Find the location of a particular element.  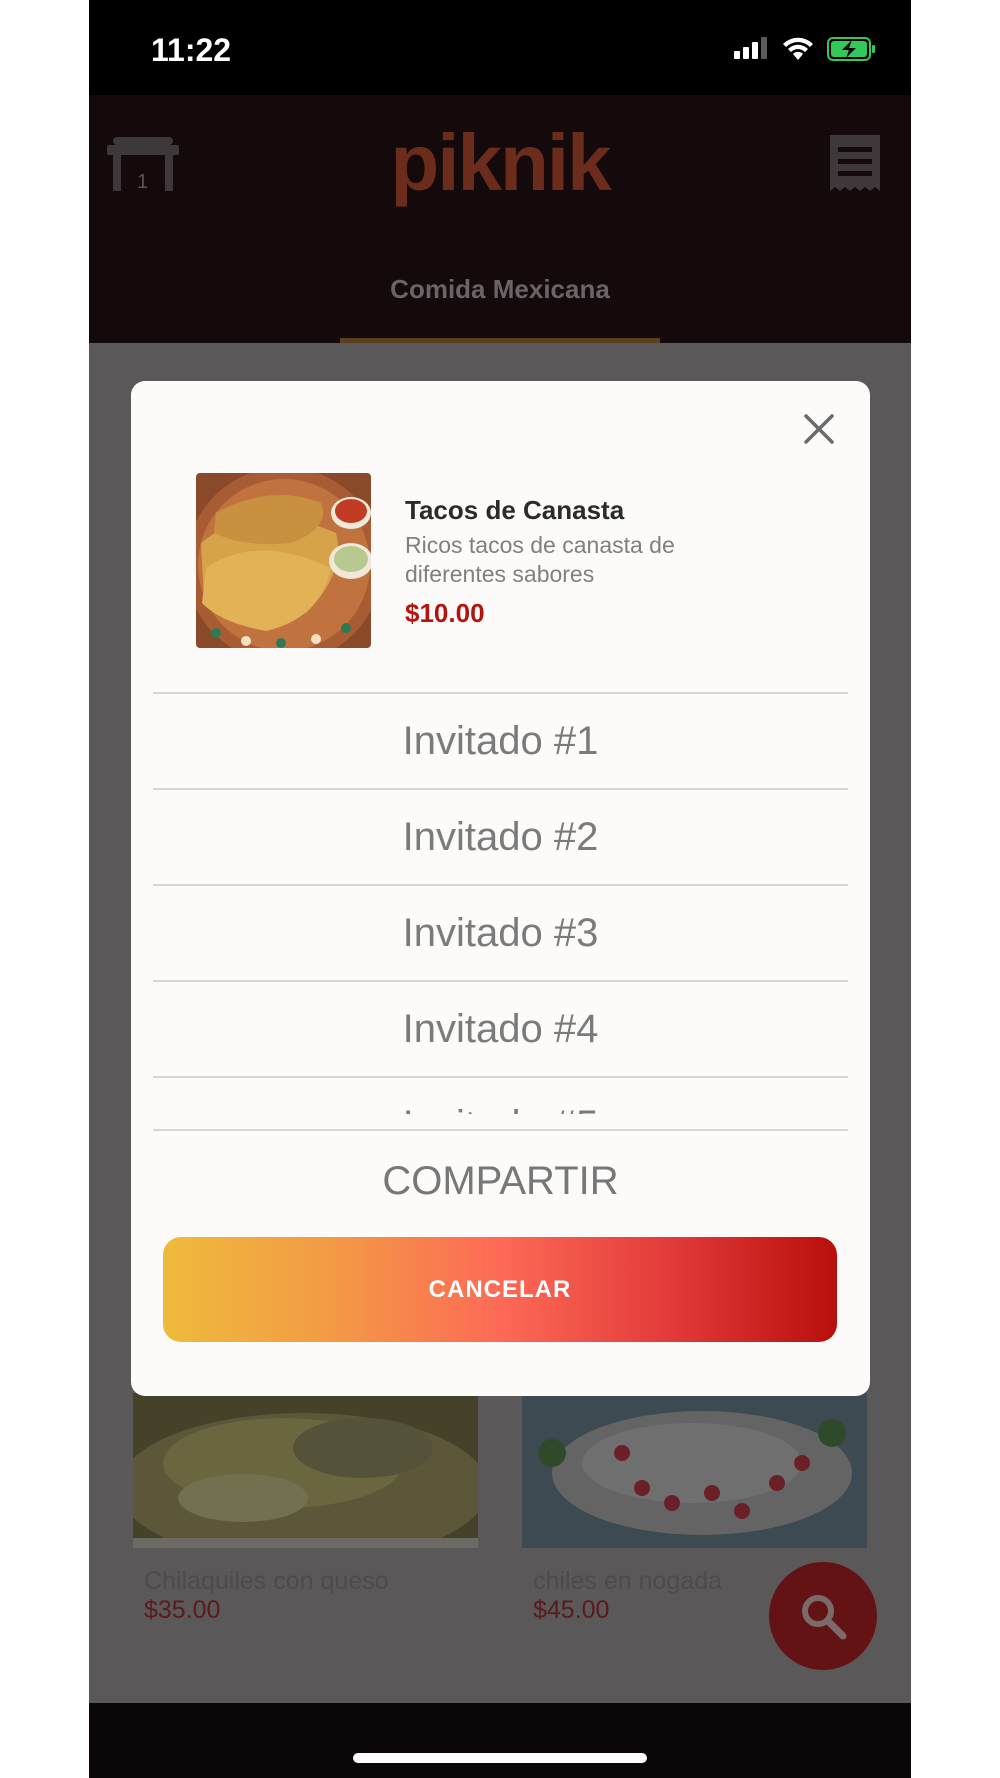

close-icon is located at coordinates (819, 429).